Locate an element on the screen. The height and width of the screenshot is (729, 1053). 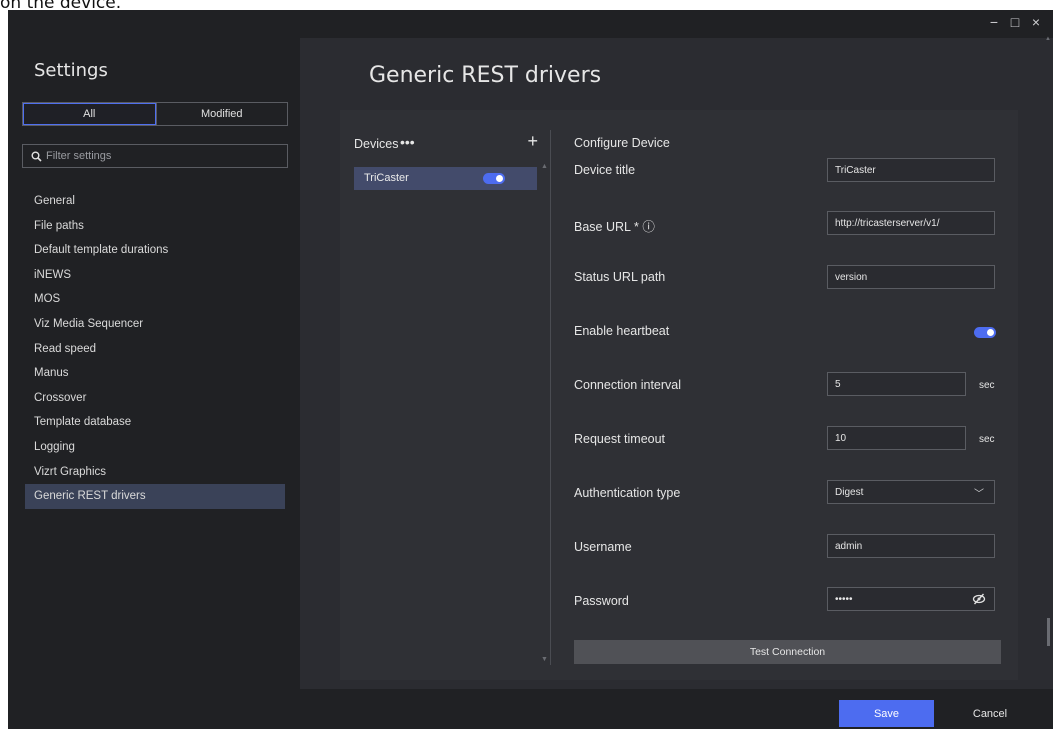
request-timeout-field is located at coordinates (896, 438).